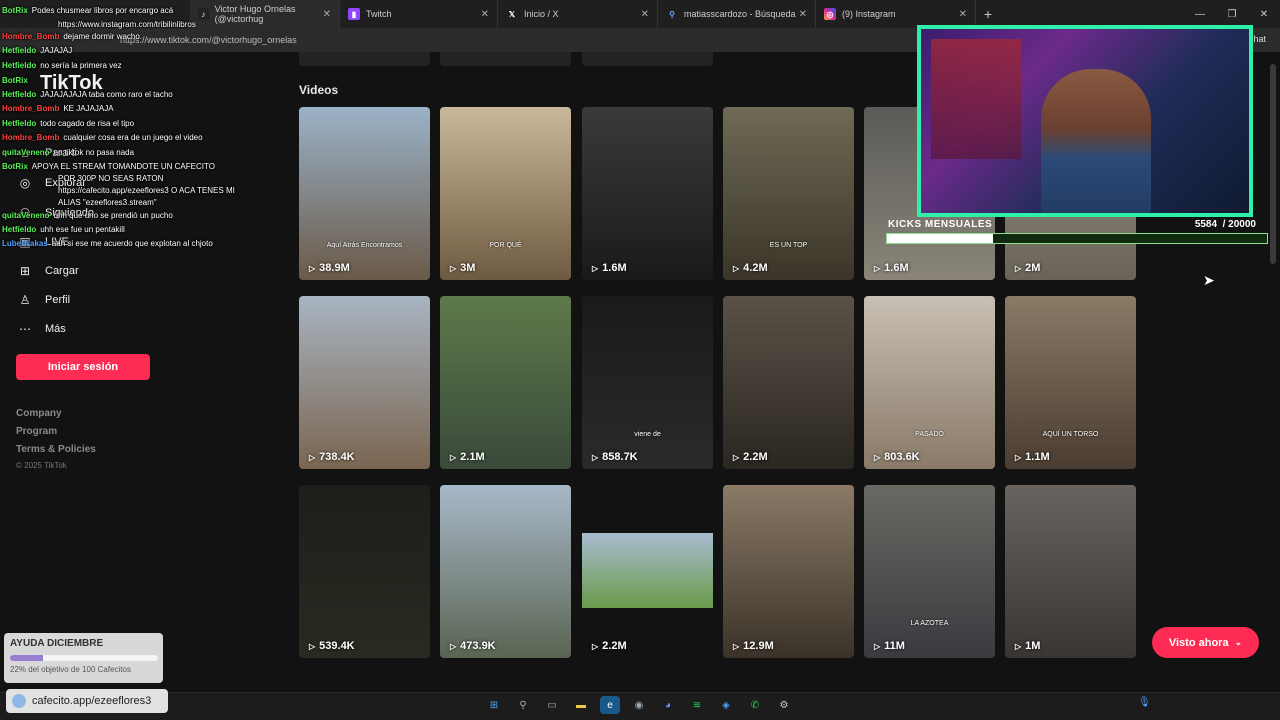  Describe the element at coordinates (788, 193) in the screenshot. I see `video-card: ES UN TOP ▷ 4.2M` at that location.